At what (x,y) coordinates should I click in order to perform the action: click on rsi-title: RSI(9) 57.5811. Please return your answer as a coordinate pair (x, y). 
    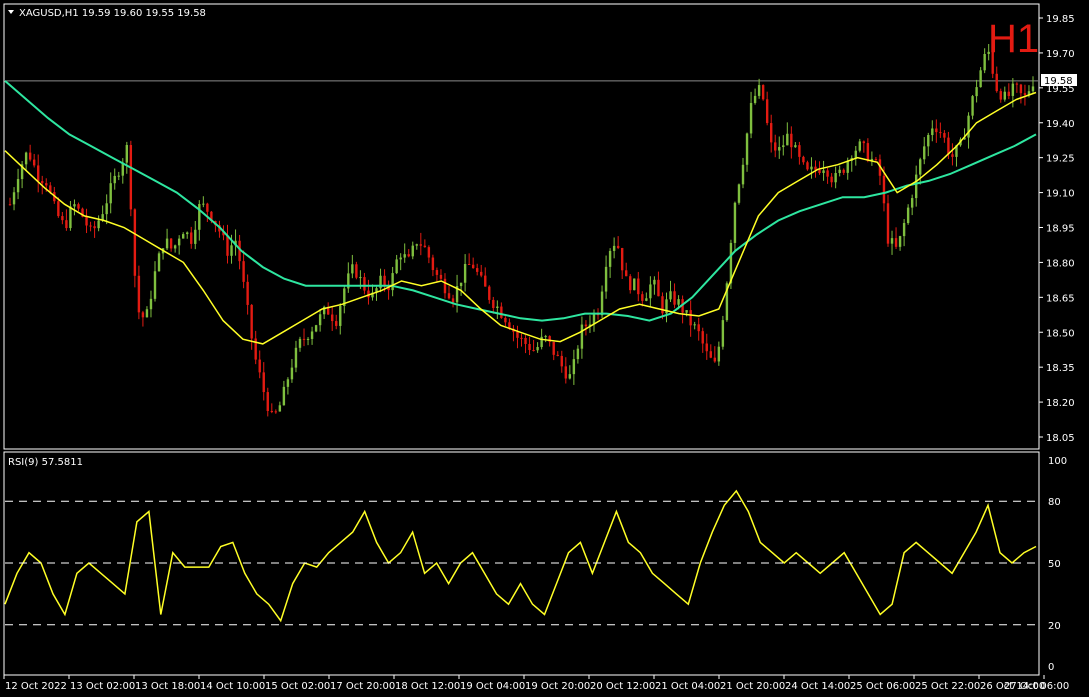
    Looking at the image, I should click on (45, 462).